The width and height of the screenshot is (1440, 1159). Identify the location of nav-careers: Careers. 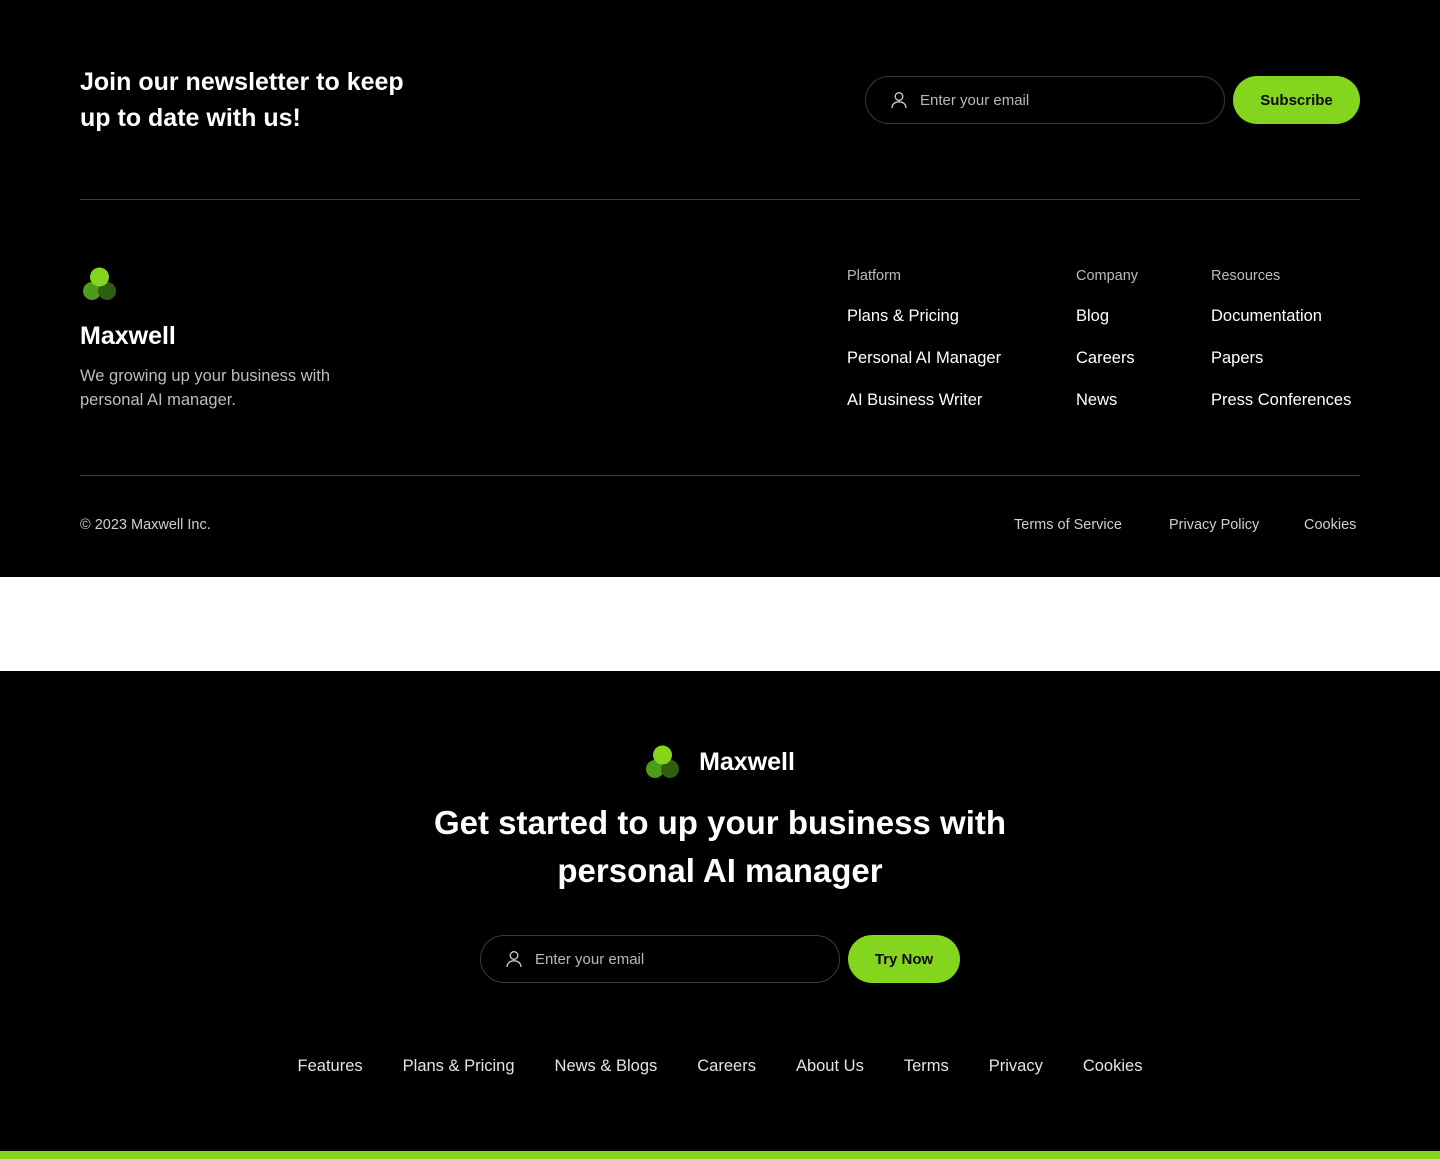
(726, 1066).